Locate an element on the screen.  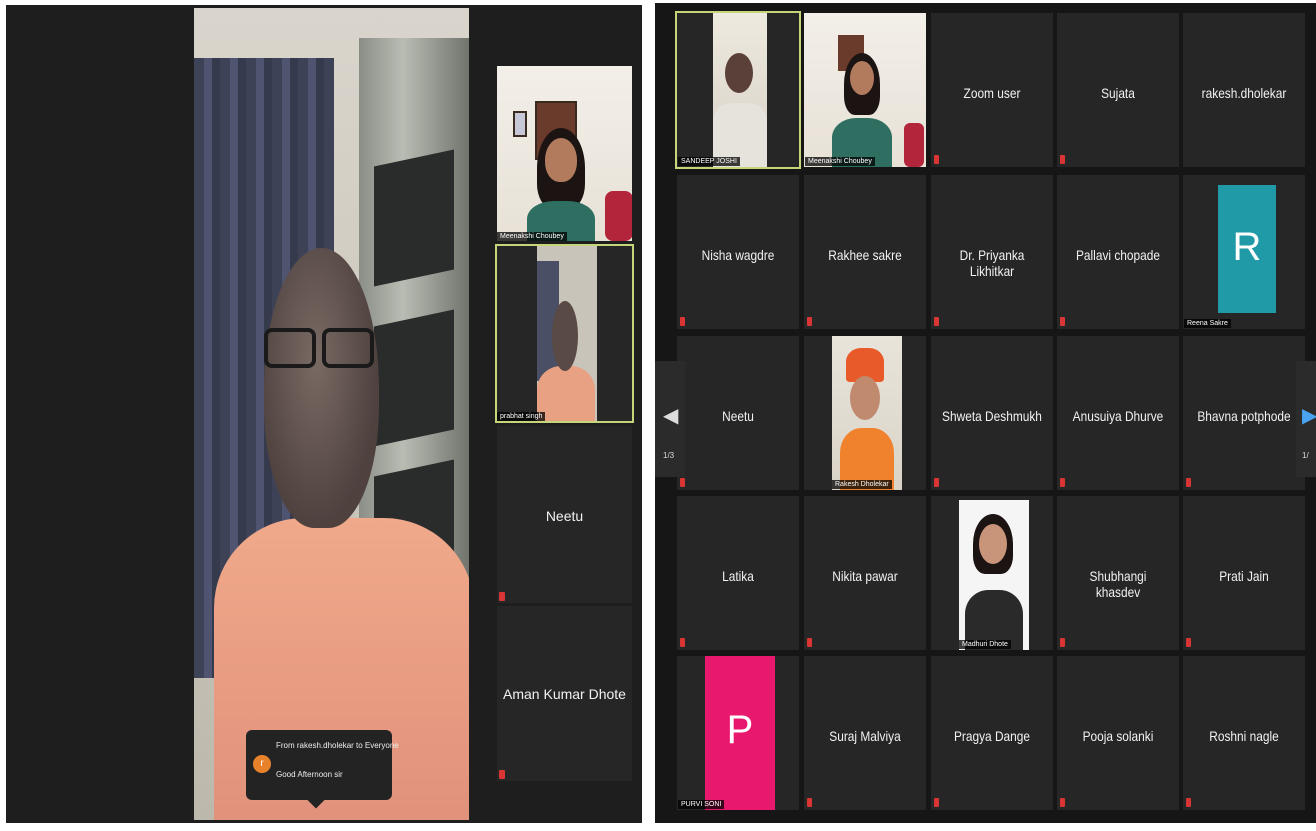
participant-tile: Madhuri Dhote is located at coordinates (992, 573).